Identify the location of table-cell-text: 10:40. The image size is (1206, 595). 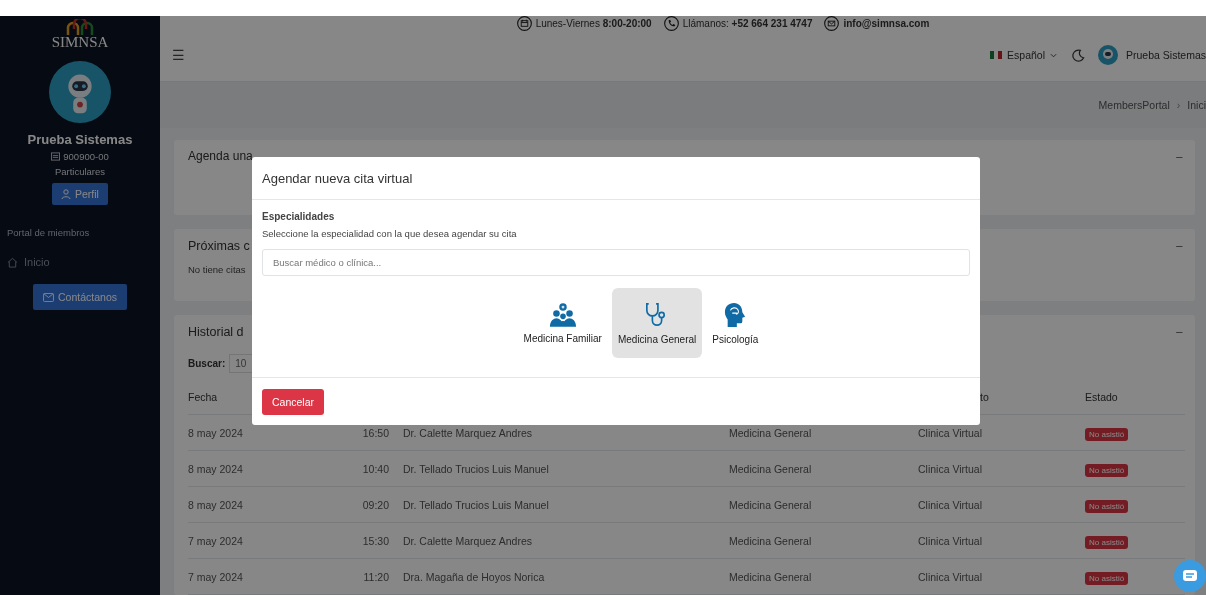
(376, 468).